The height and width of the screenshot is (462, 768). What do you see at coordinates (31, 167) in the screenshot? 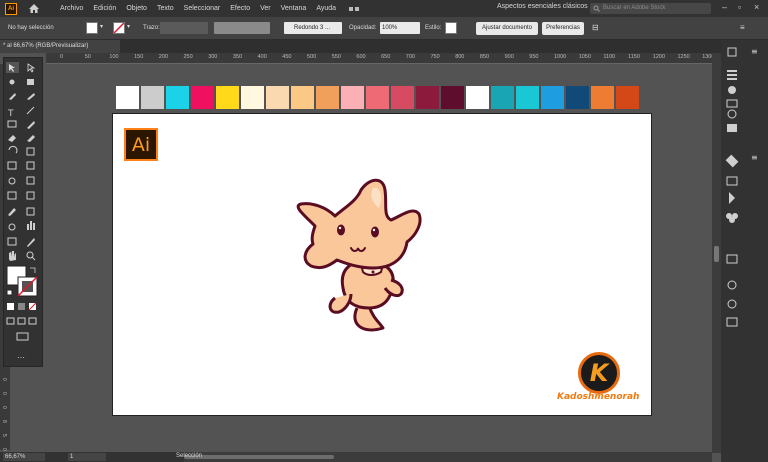
I see `free-transform-tool-icon` at bounding box center [31, 167].